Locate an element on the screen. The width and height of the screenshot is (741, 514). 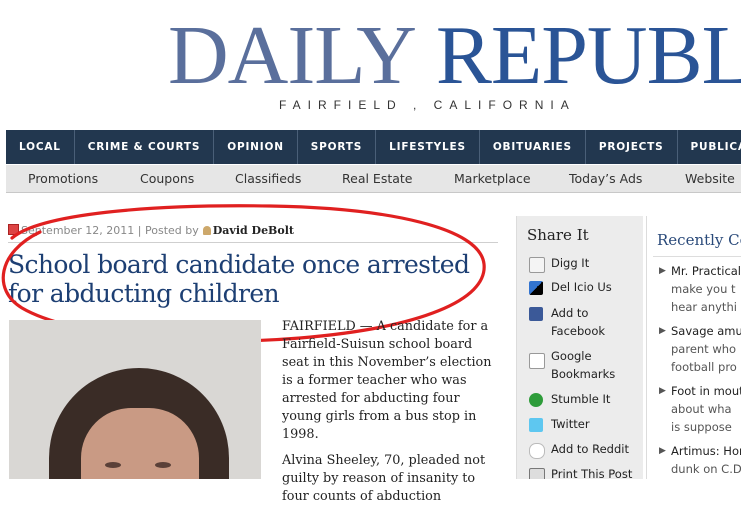
subnav-item-coupons: Coupons is located at coordinates (167, 178).